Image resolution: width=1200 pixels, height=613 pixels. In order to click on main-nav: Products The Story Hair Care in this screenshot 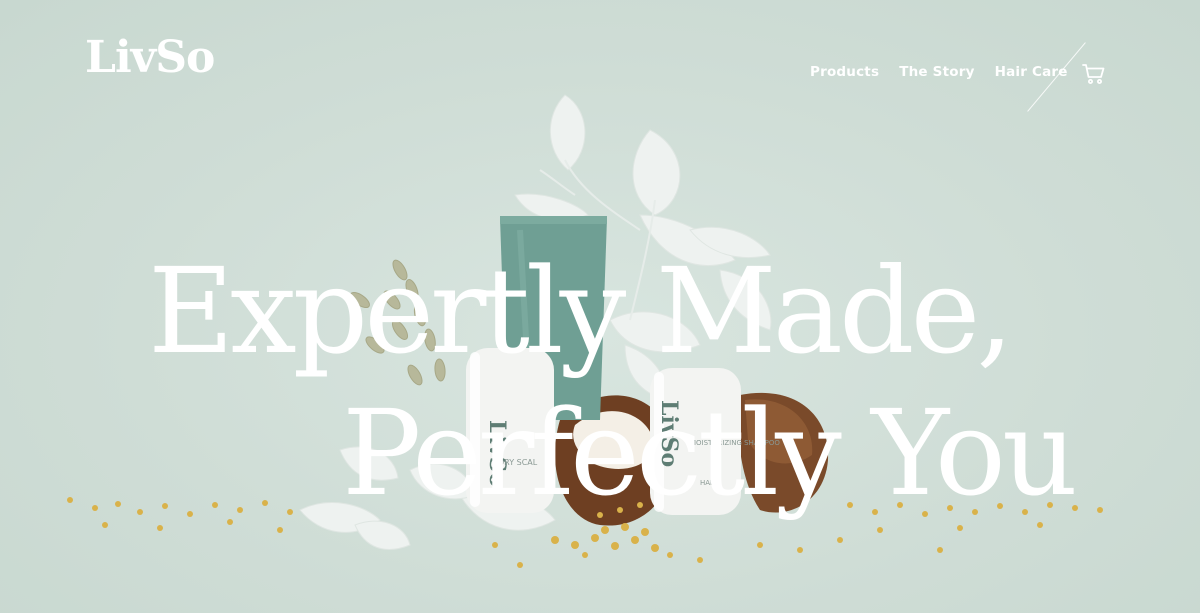, I will do `click(939, 72)`.